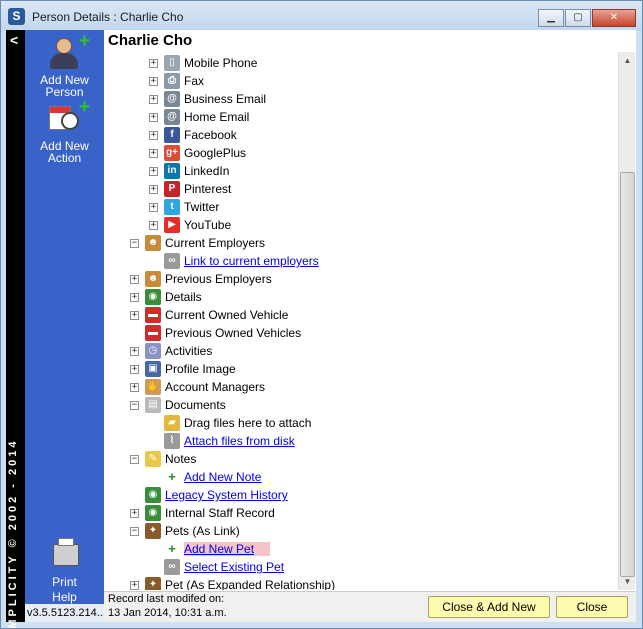  Describe the element at coordinates (172, 135) in the screenshot. I see `facebook-icon: f` at that location.